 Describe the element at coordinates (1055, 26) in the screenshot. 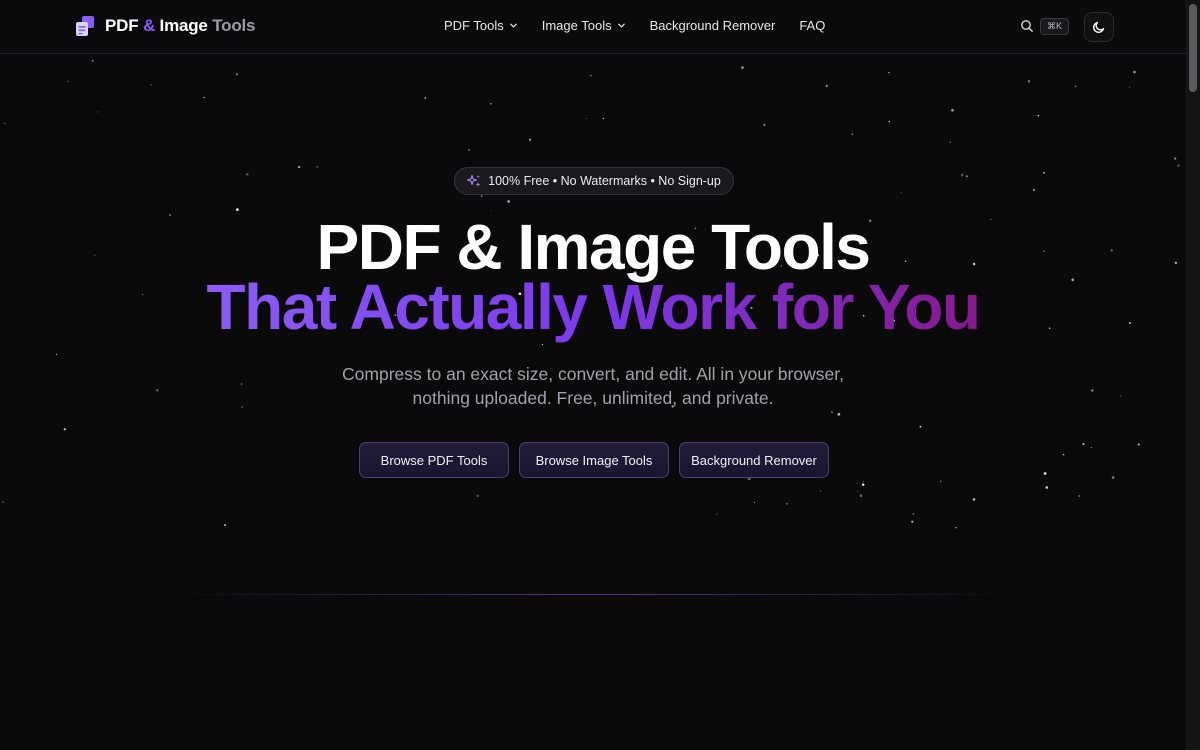

I see `search-shortcut-badge: ⌘K` at that location.